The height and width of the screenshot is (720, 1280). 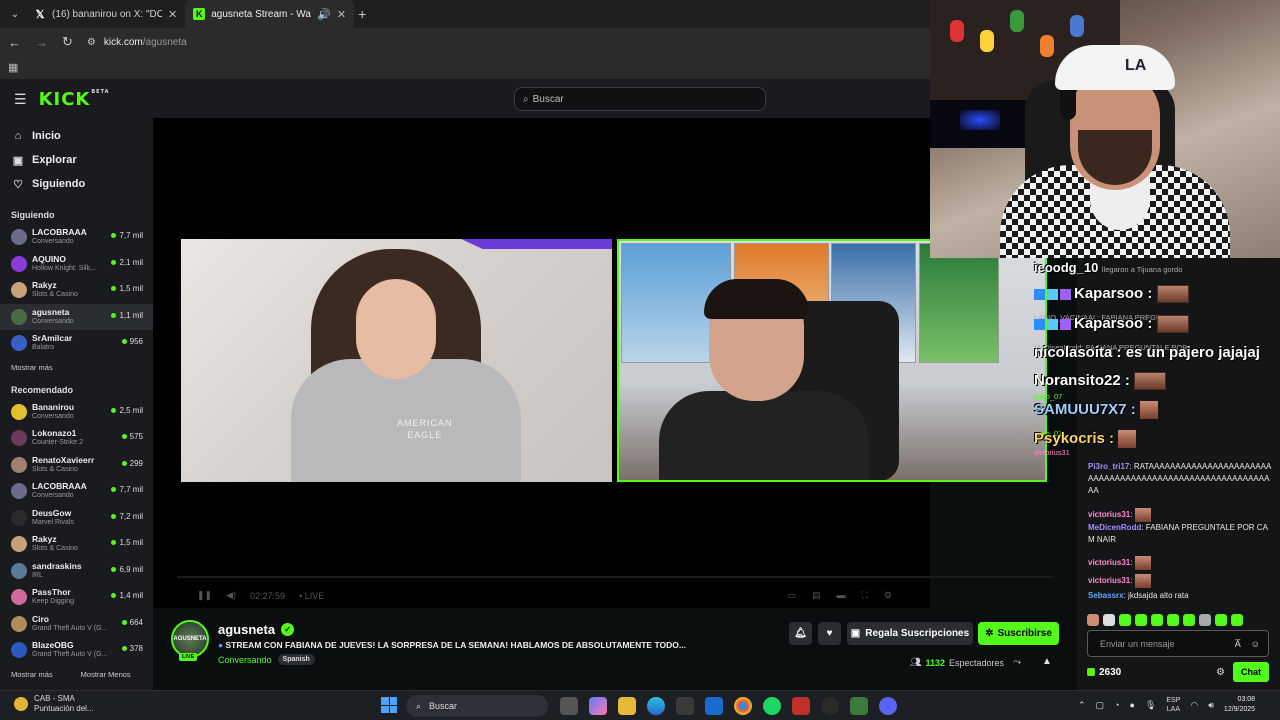 What do you see at coordinates (76, 237) in the screenshot?
I see `sidebar-channel: LACOBRAAA Conversando 7,7 mil` at bounding box center [76, 237].